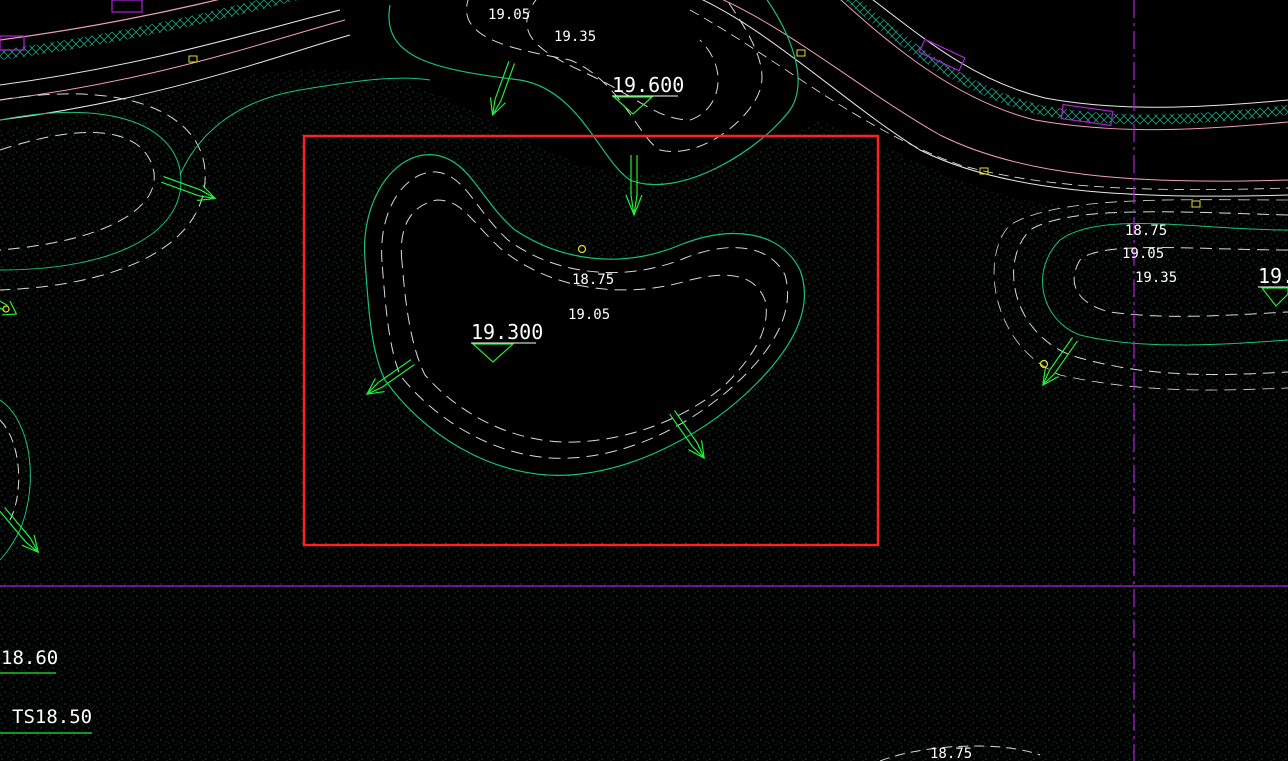 This screenshot has height=761, width=1288. I want to click on elevation-mark-top: 19.600, so click(648, 94).